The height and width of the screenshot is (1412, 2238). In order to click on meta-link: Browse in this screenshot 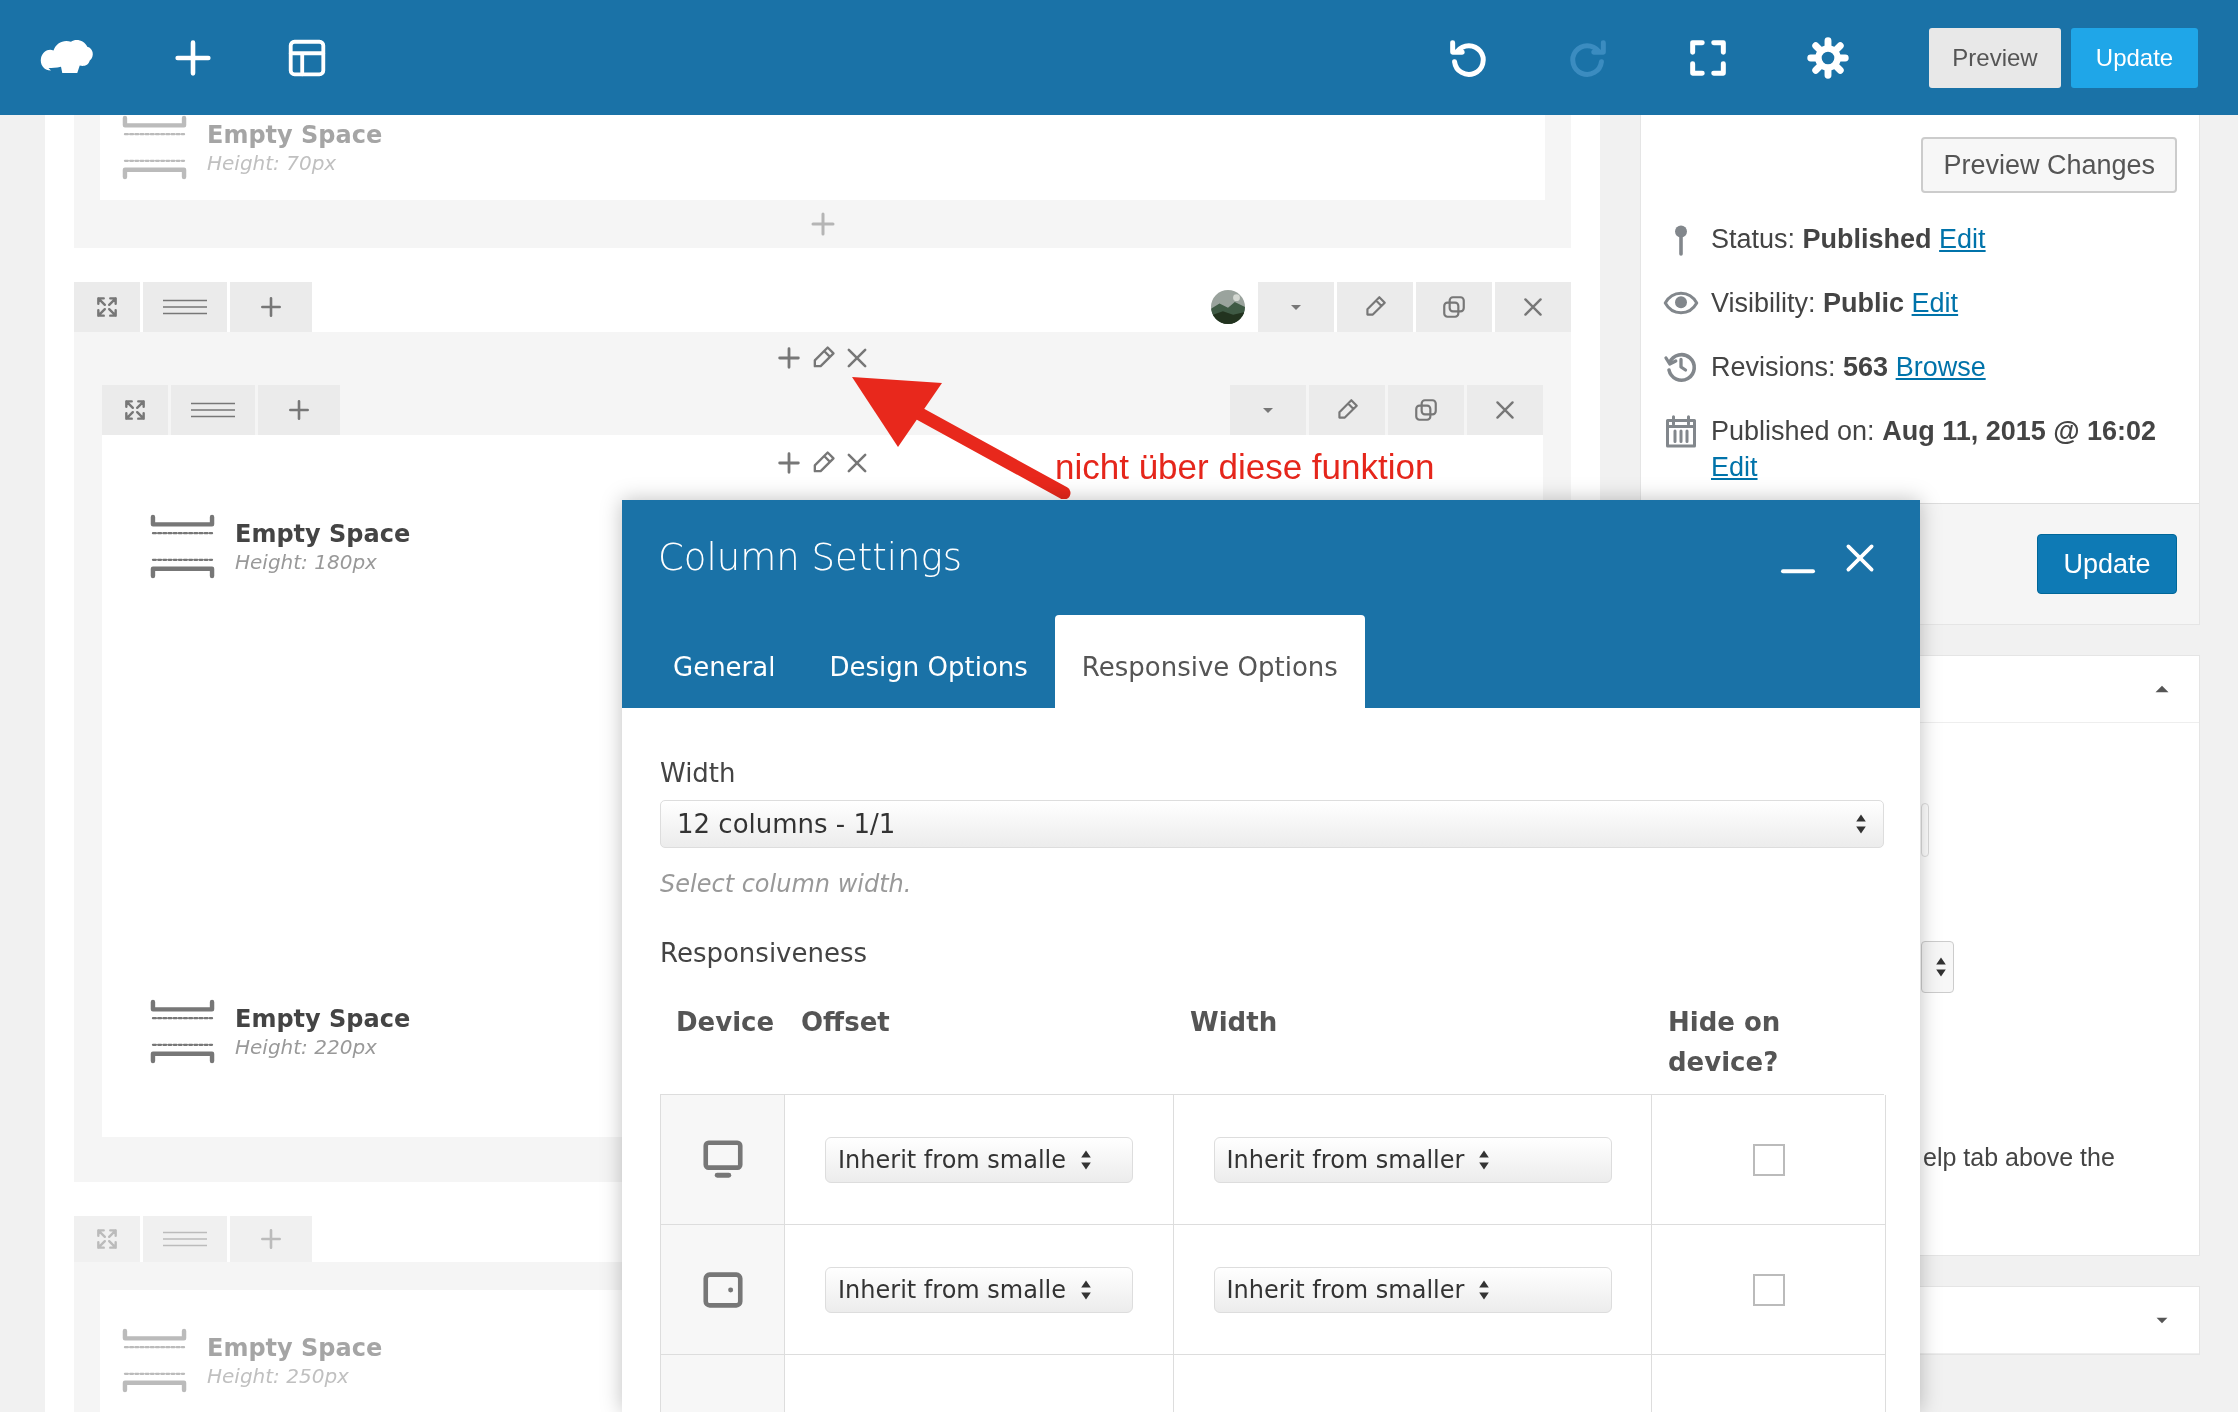, I will do `click(1940, 367)`.